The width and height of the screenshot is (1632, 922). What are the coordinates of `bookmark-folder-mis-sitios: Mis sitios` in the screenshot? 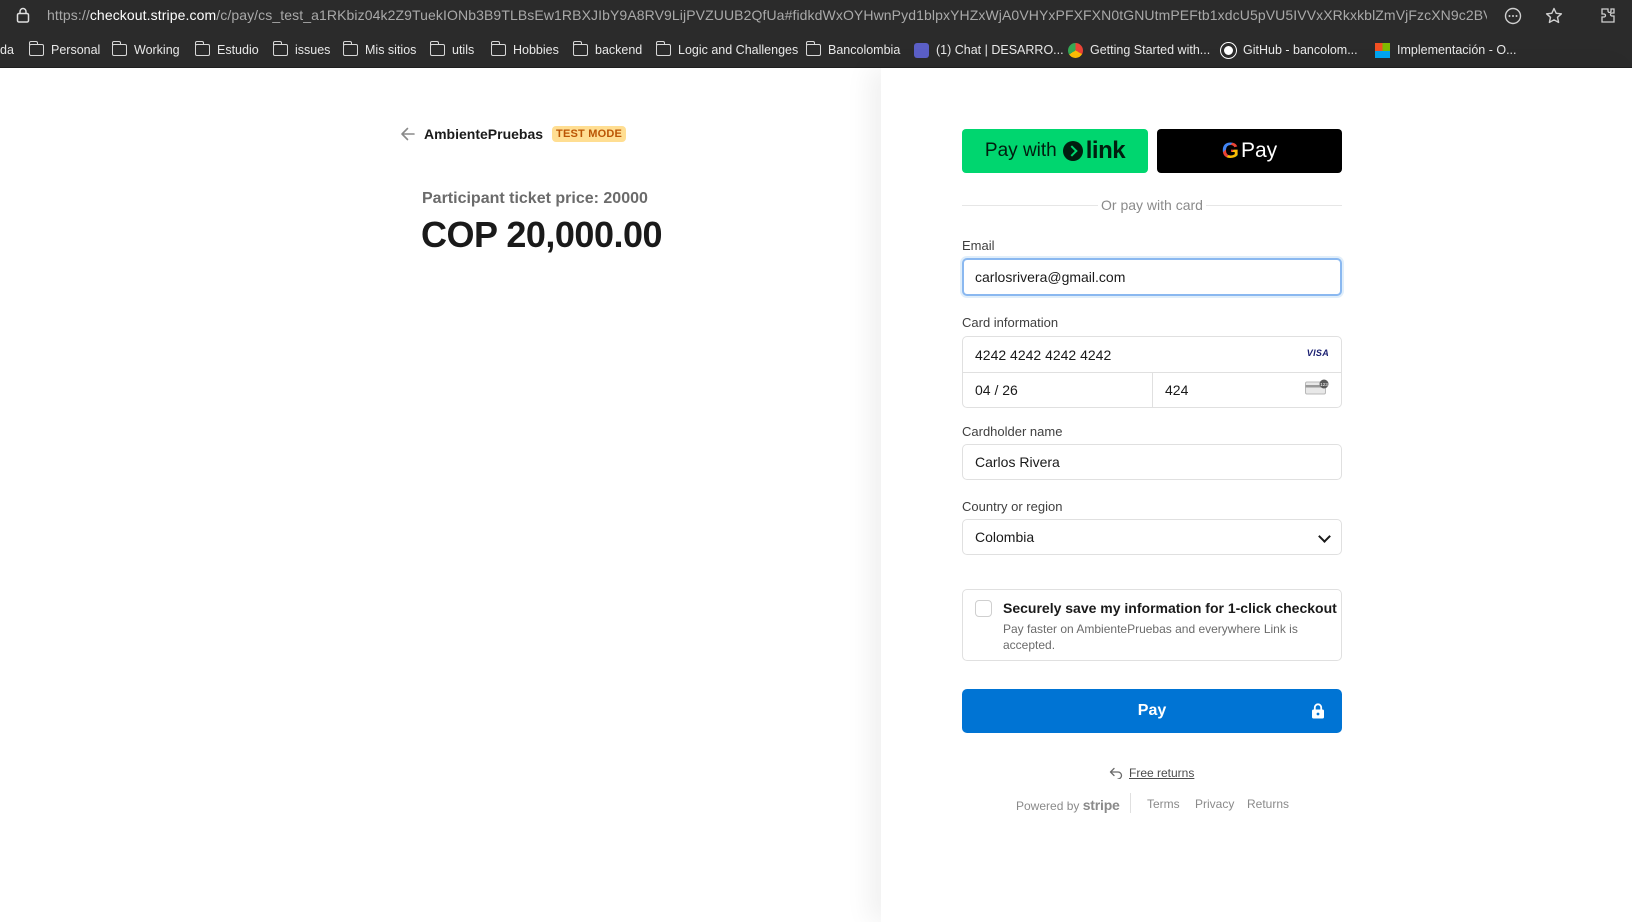 It's located at (379, 50).